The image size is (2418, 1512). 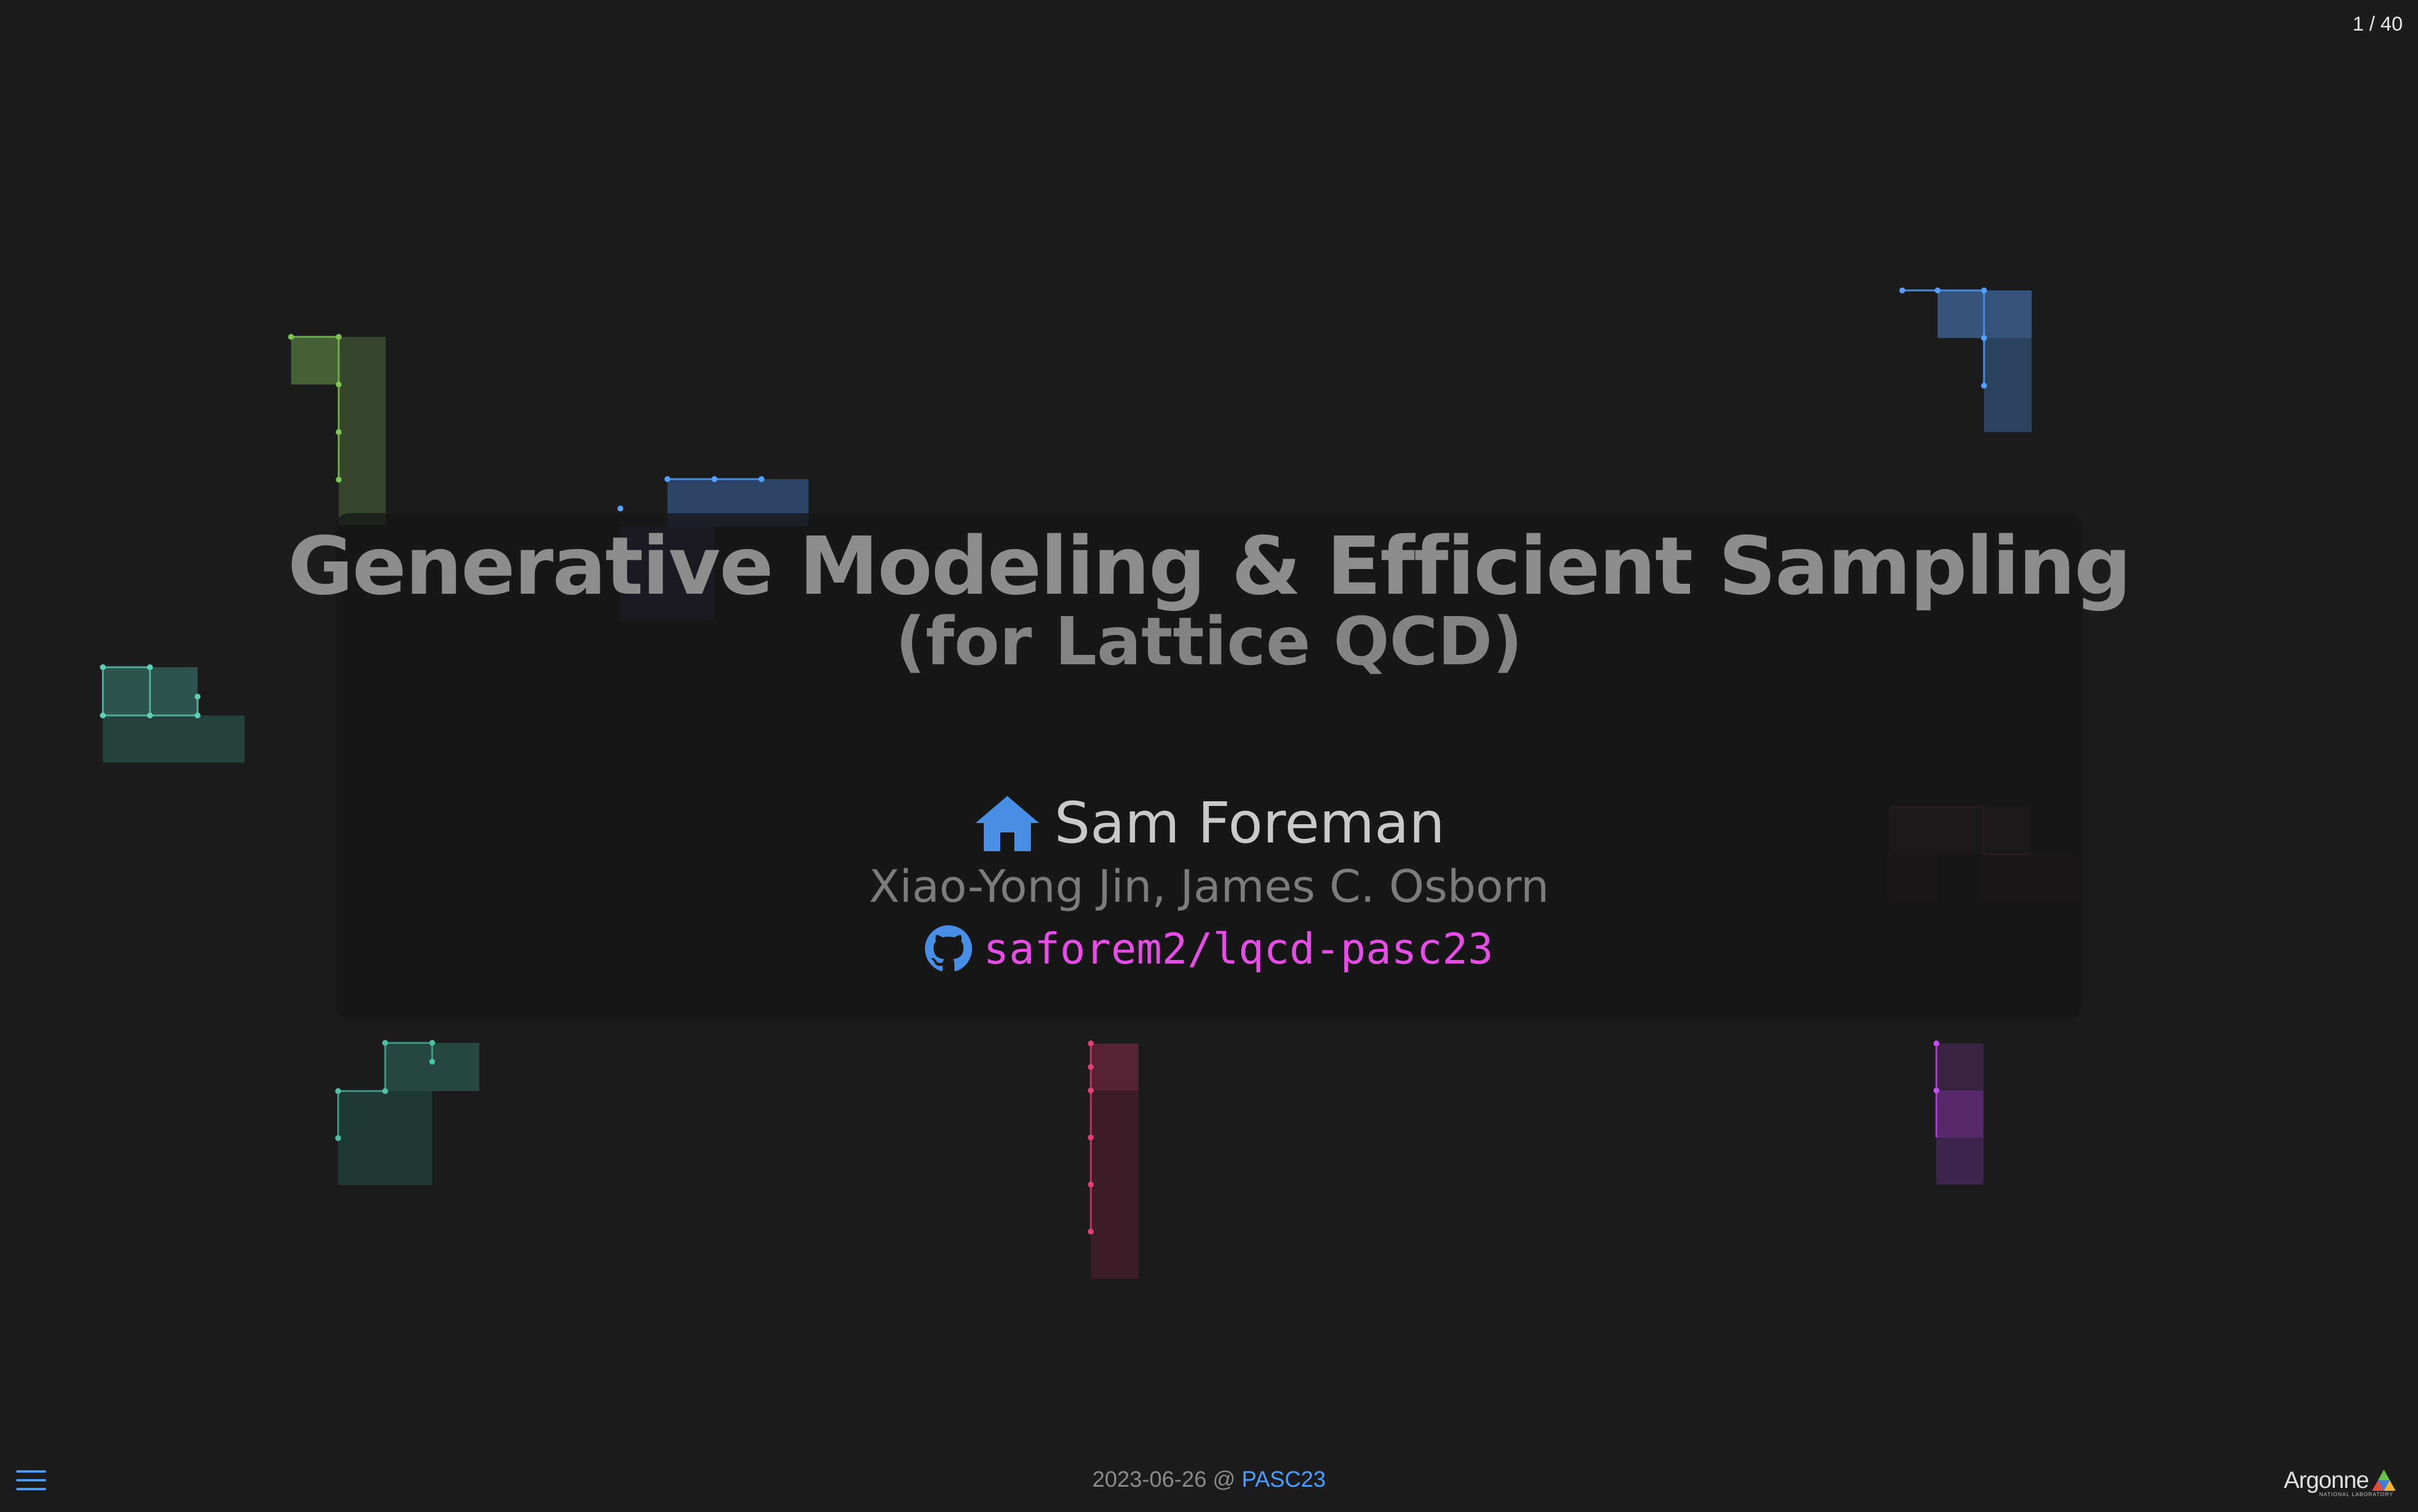 What do you see at coordinates (337, 430) in the screenshot?
I see `lattice-shape-green` at bounding box center [337, 430].